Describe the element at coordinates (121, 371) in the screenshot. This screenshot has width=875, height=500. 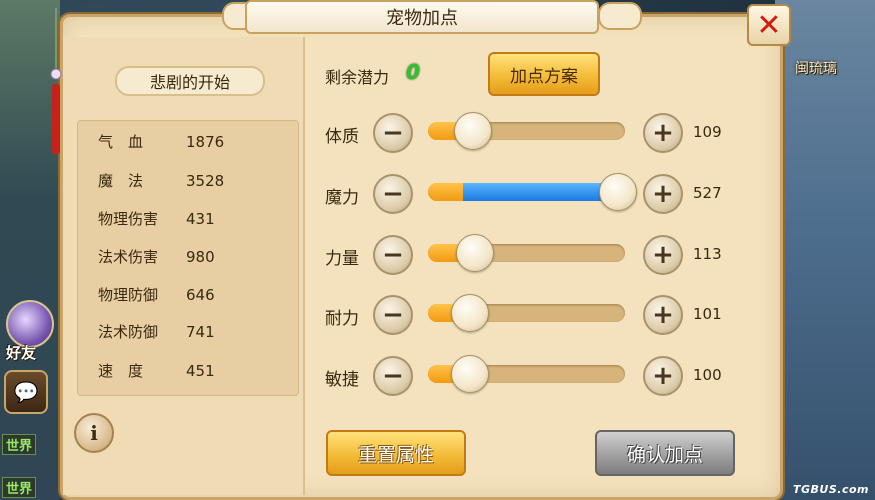
I see `stat-label: 速 度` at that location.